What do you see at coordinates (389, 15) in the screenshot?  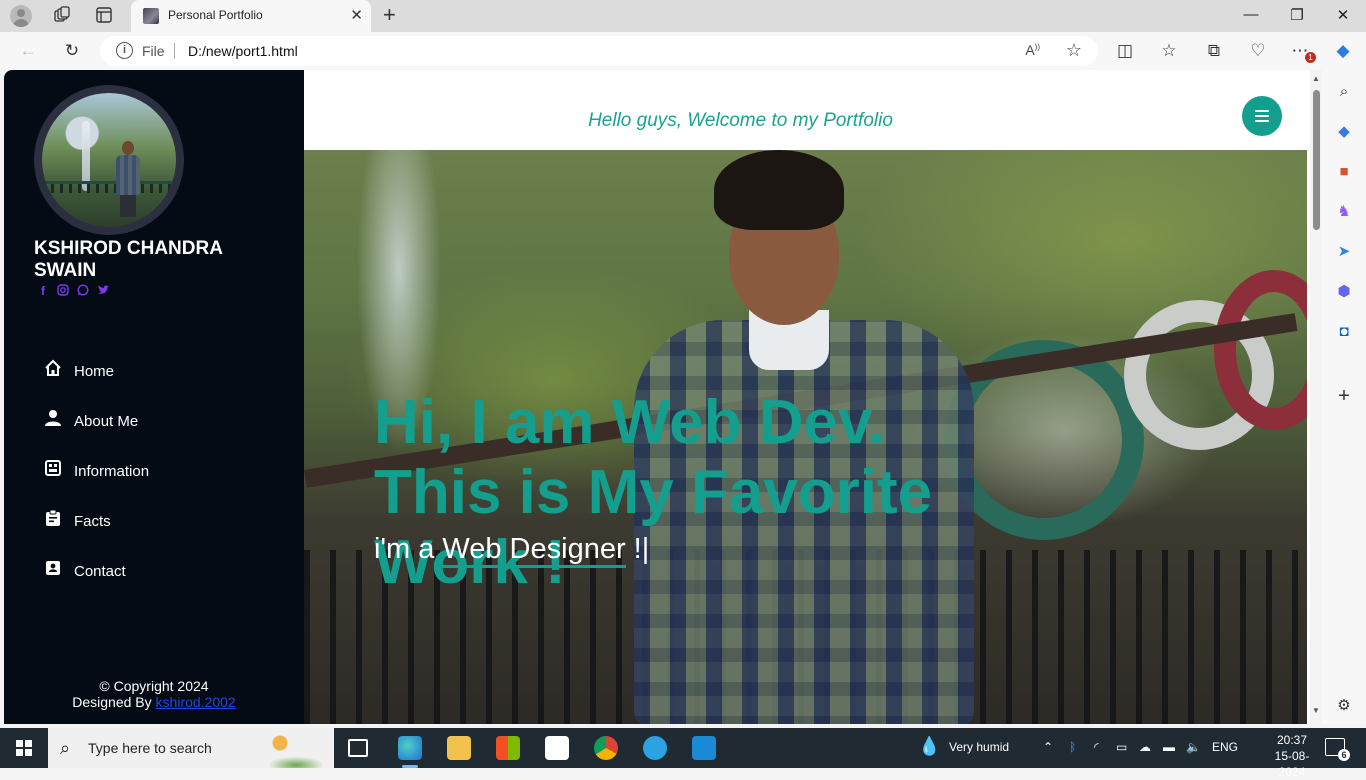 I see `new-tab-button: +` at bounding box center [389, 15].